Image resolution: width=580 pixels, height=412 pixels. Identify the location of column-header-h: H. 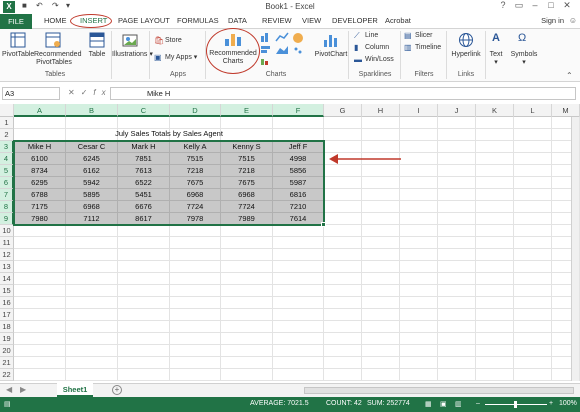
(381, 110).